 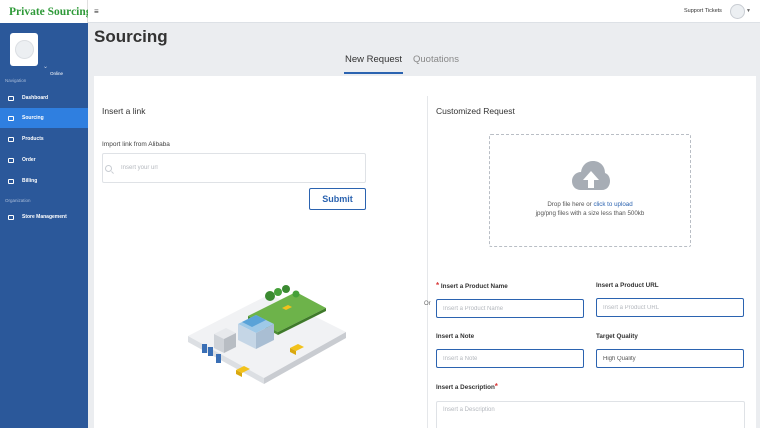 I want to click on billing-icon, so click(x=11, y=181).